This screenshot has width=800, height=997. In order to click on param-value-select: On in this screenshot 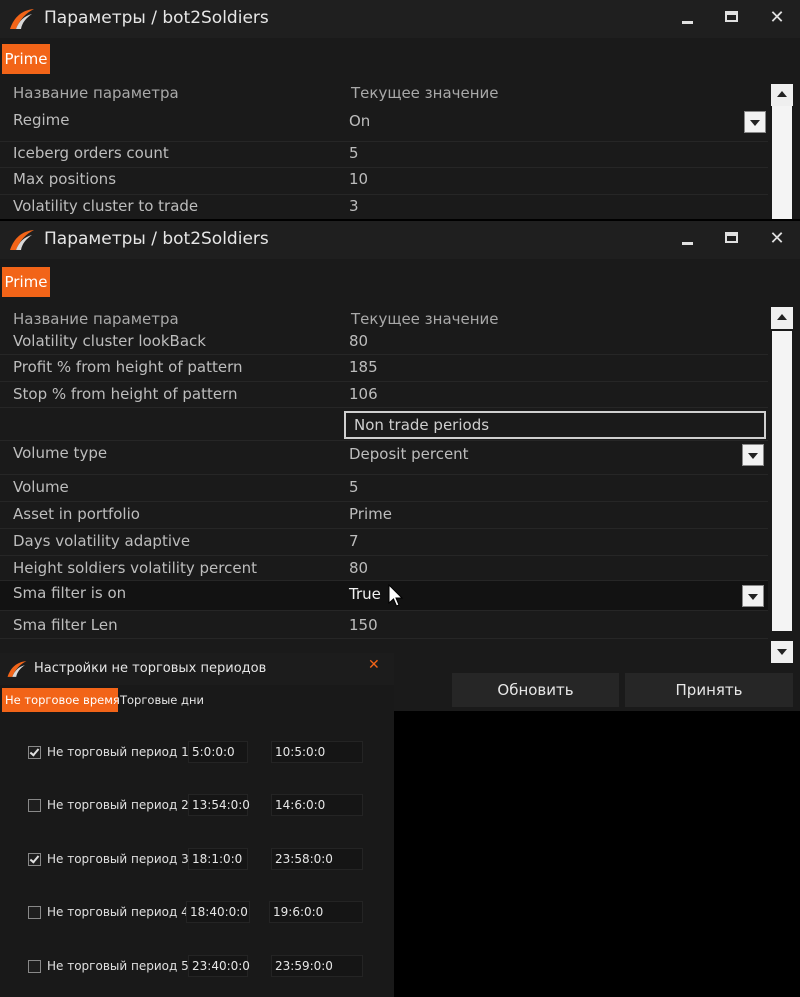, I will do `click(359, 121)`.